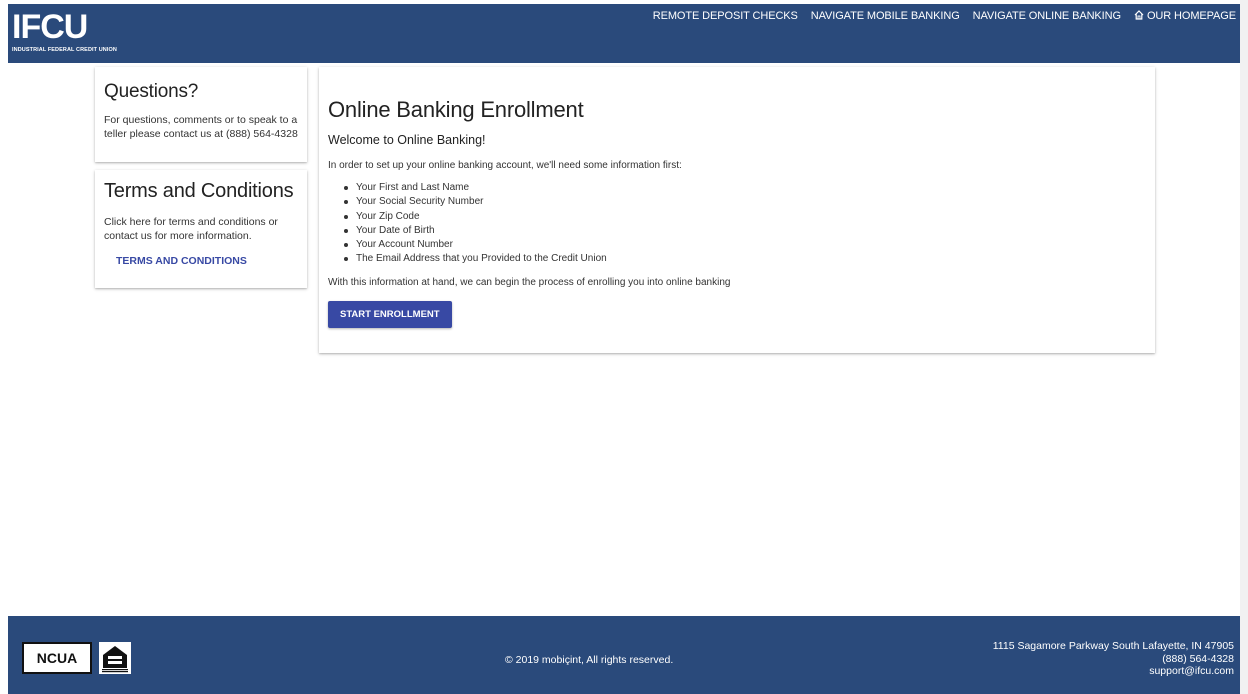 This screenshot has width=1248, height=694. I want to click on logo-wordmark: IFCU, so click(68, 27).